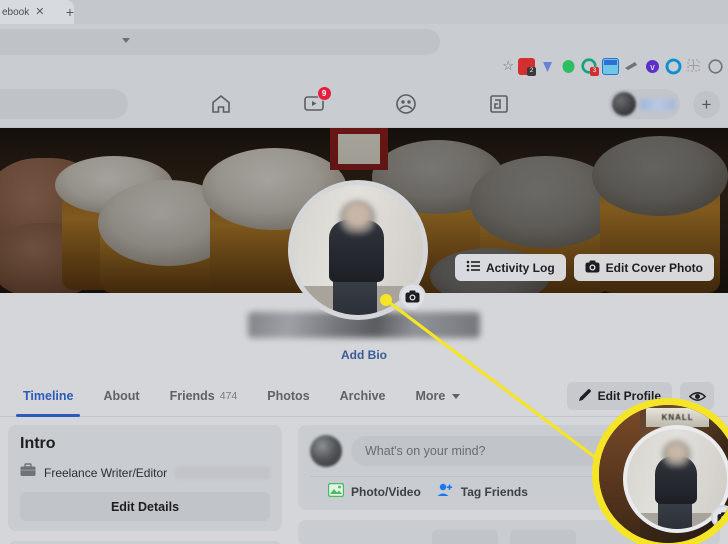 The width and height of the screenshot is (728, 544). What do you see at coordinates (364, 12) in the screenshot?
I see `browser-tab-strip: ebook ✕ +` at bounding box center [364, 12].